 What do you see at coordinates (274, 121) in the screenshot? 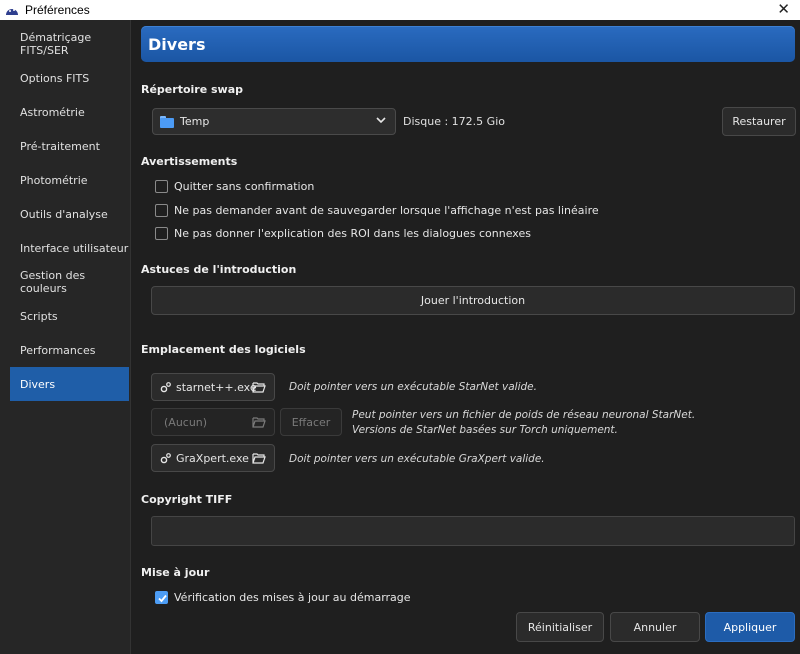
I see `swap-folder-select: Temp` at bounding box center [274, 121].